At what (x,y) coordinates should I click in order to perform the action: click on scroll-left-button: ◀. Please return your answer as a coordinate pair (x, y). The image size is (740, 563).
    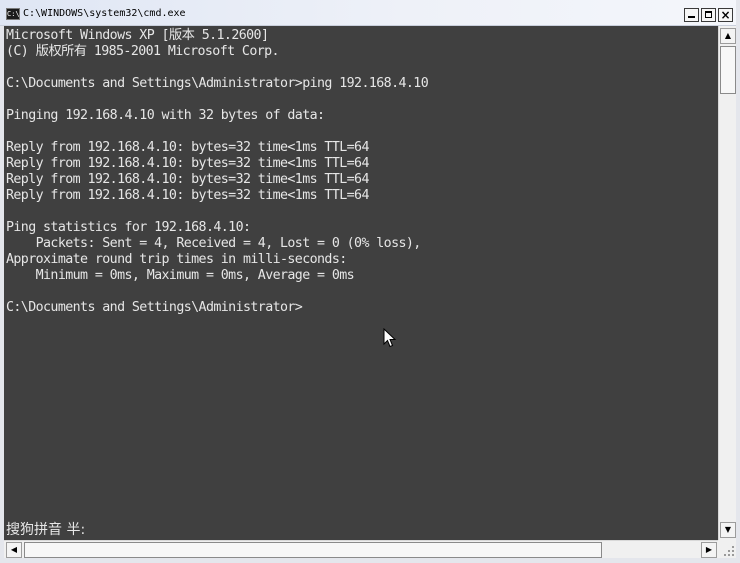
    Looking at the image, I should click on (14, 550).